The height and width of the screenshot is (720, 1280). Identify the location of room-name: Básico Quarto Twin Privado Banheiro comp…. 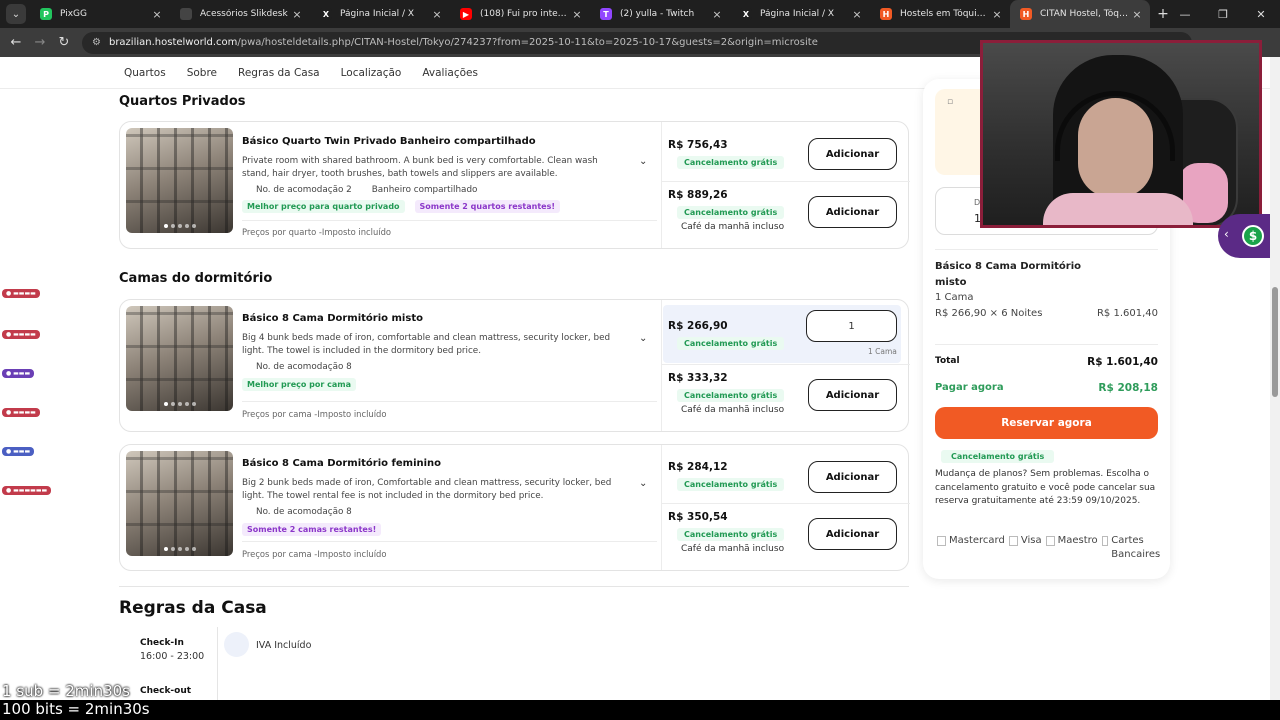
(389, 141).